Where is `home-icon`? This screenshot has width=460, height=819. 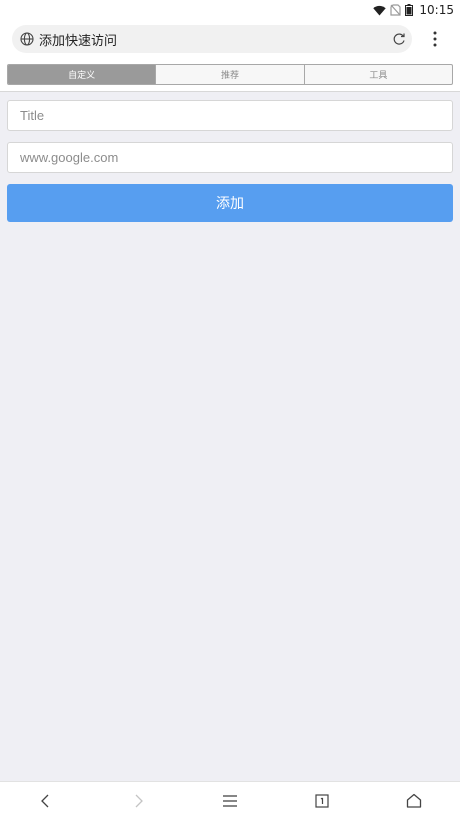
home-icon is located at coordinates (414, 800).